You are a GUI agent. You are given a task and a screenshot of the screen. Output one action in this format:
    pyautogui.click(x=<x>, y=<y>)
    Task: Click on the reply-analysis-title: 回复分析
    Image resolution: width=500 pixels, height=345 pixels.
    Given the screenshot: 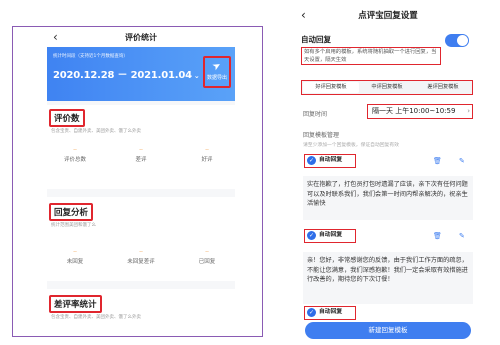 What is the action you would take?
    pyautogui.click(x=71, y=212)
    